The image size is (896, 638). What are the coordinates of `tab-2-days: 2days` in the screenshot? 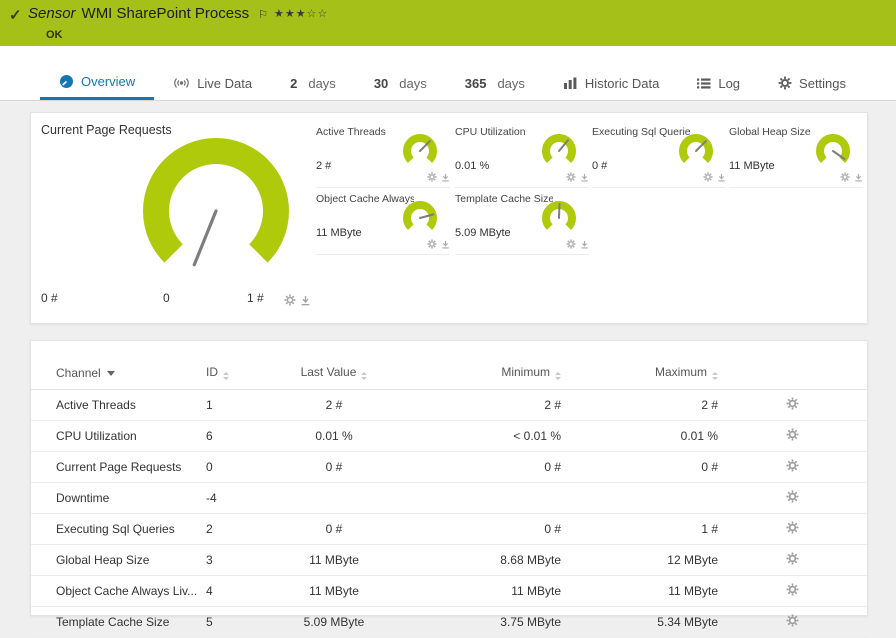 It's located at (313, 83).